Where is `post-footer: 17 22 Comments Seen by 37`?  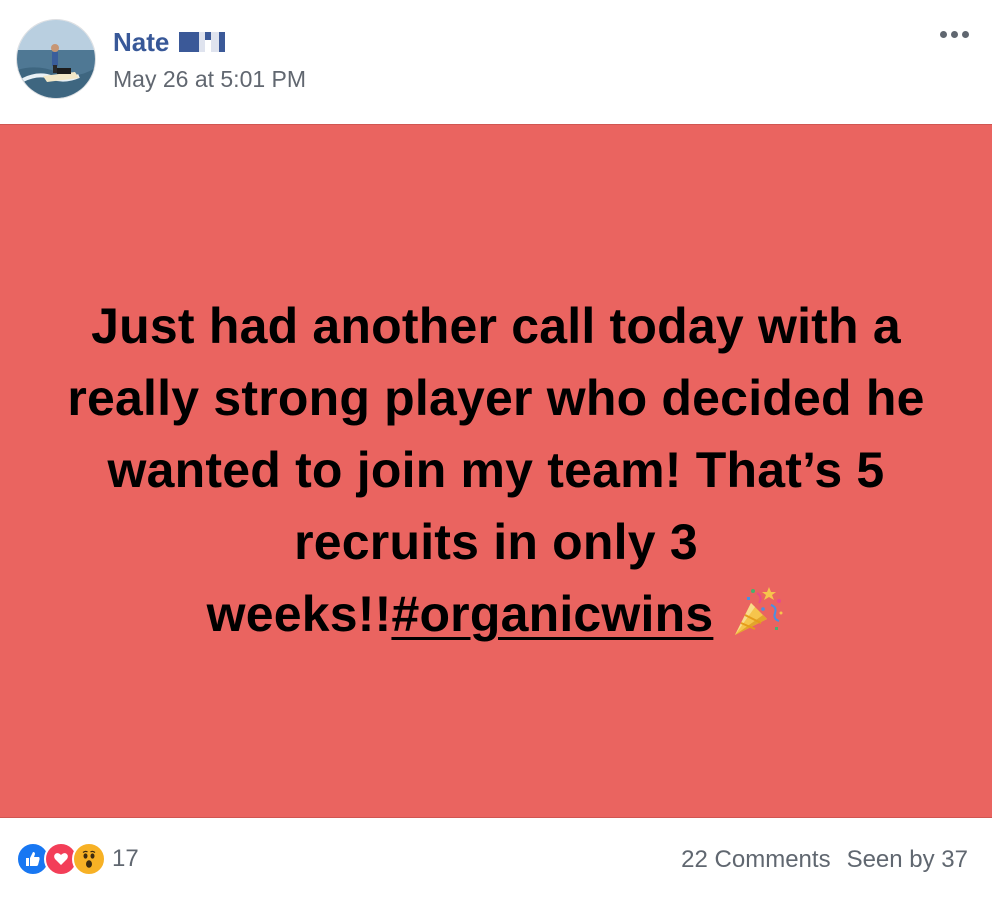
post-footer: 17 22 Comments Seen by 37 is located at coordinates (496, 858).